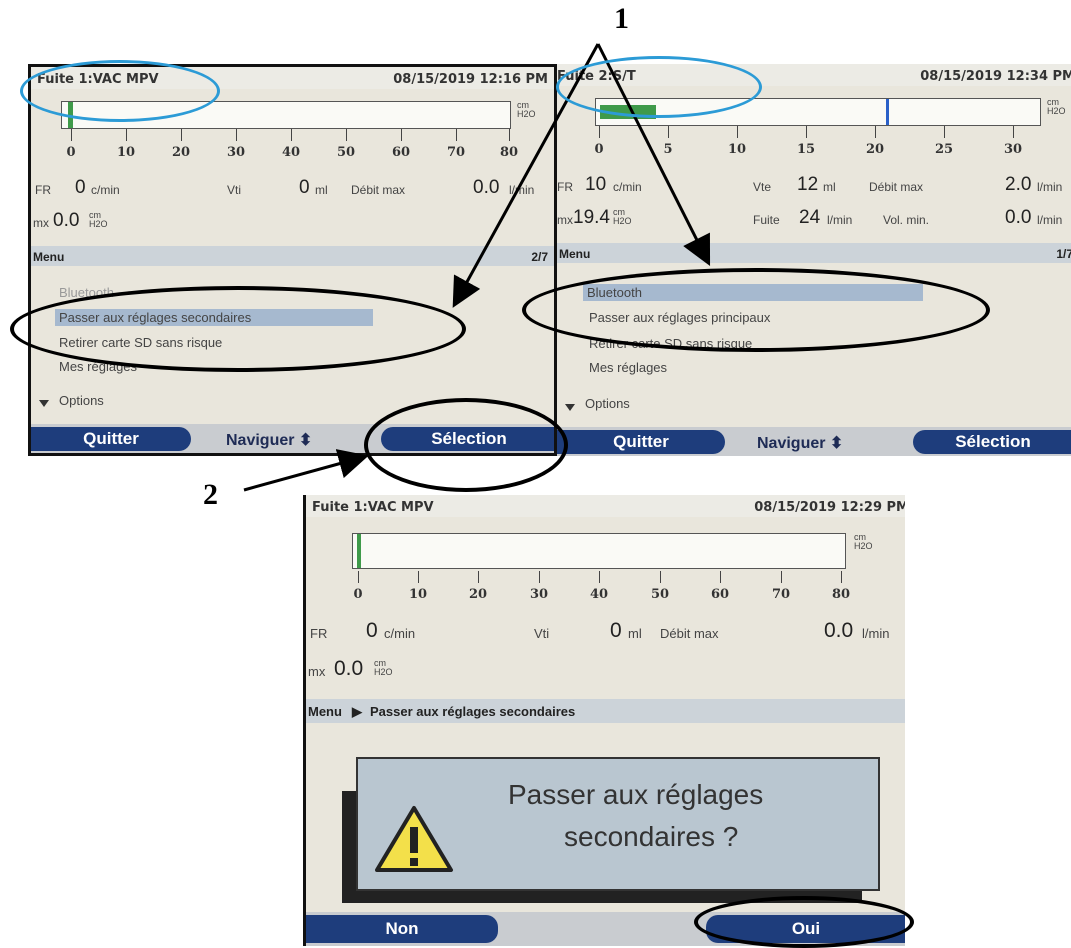  I want to click on annotation-label-1: 1, so click(621, 18).